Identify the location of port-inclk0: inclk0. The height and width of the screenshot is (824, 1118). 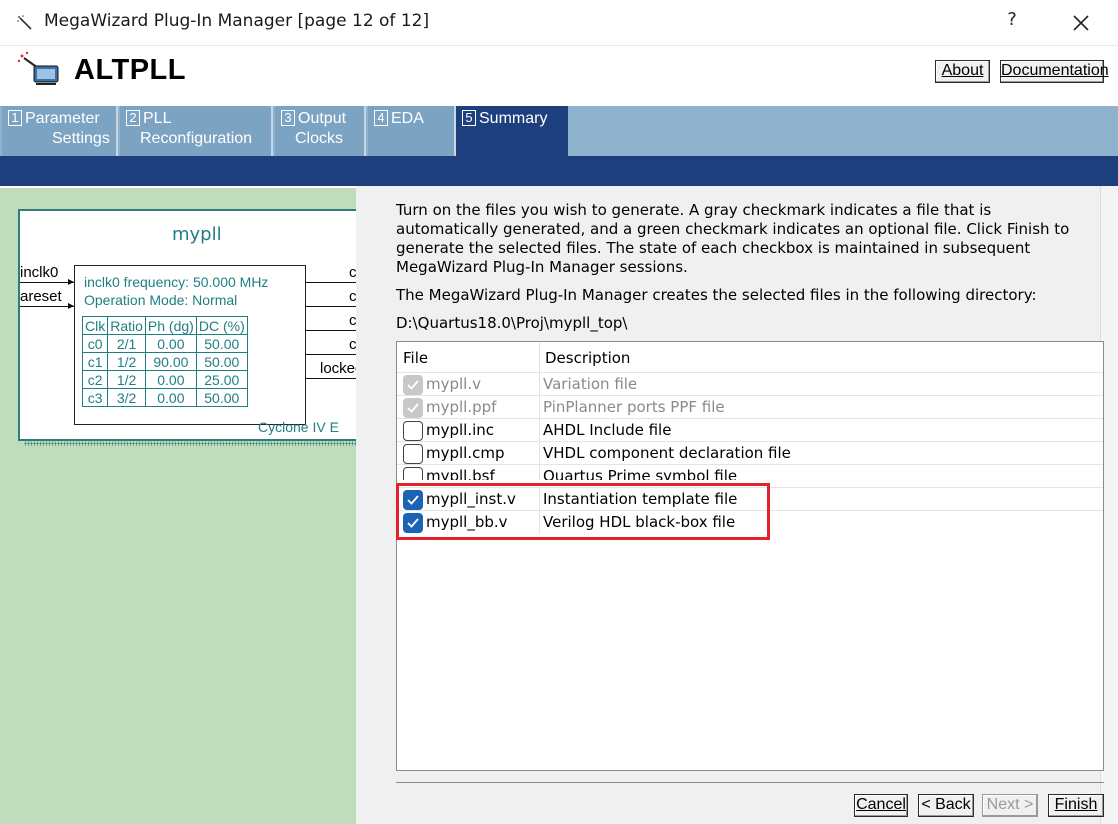
(39, 272).